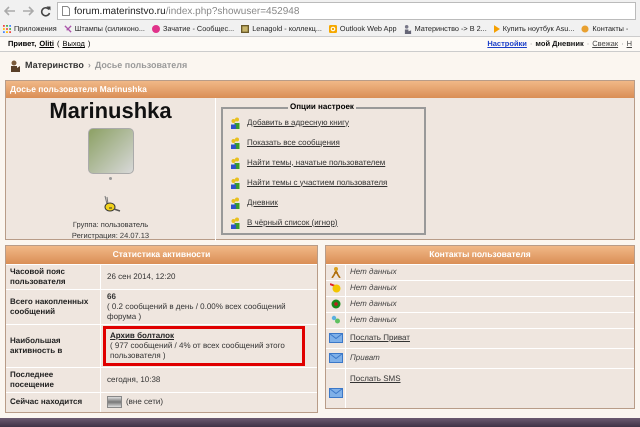  Describe the element at coordinates (245, 29) in the screenshot. I see `picture-icon` at that location.